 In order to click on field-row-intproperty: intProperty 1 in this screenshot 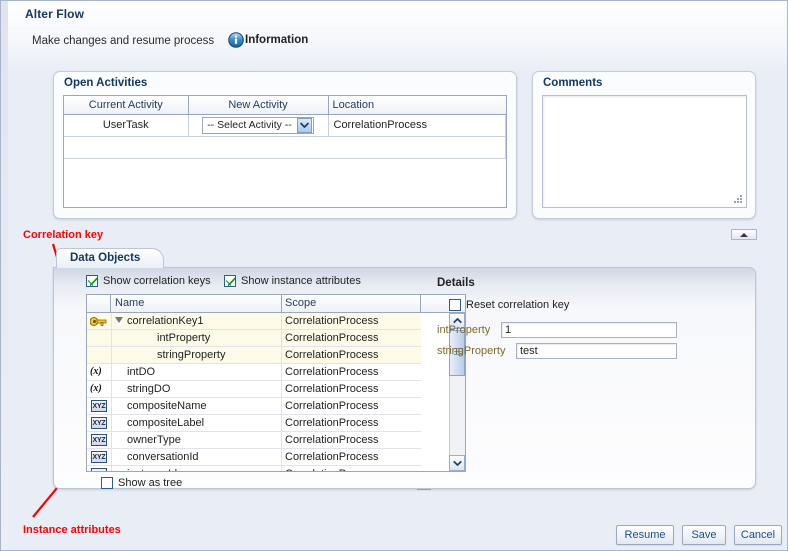, I will do `click(557, 330)`.